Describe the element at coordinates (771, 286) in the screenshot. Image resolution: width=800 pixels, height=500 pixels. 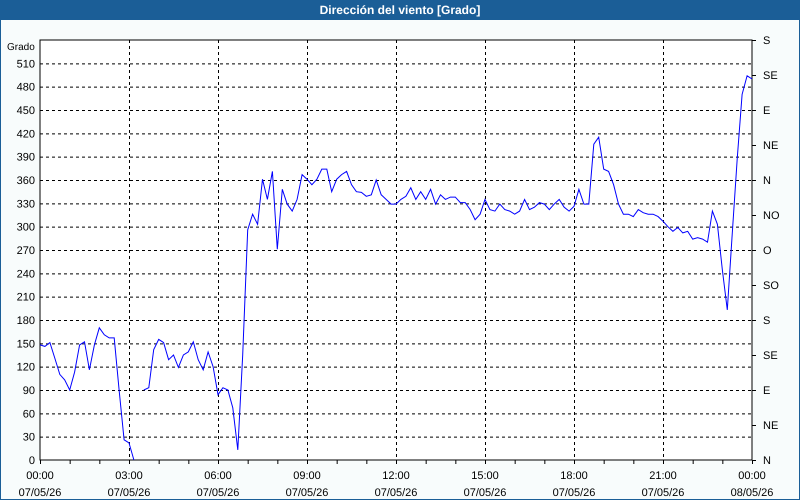
I see `compass-direction-label: SO` at that location.